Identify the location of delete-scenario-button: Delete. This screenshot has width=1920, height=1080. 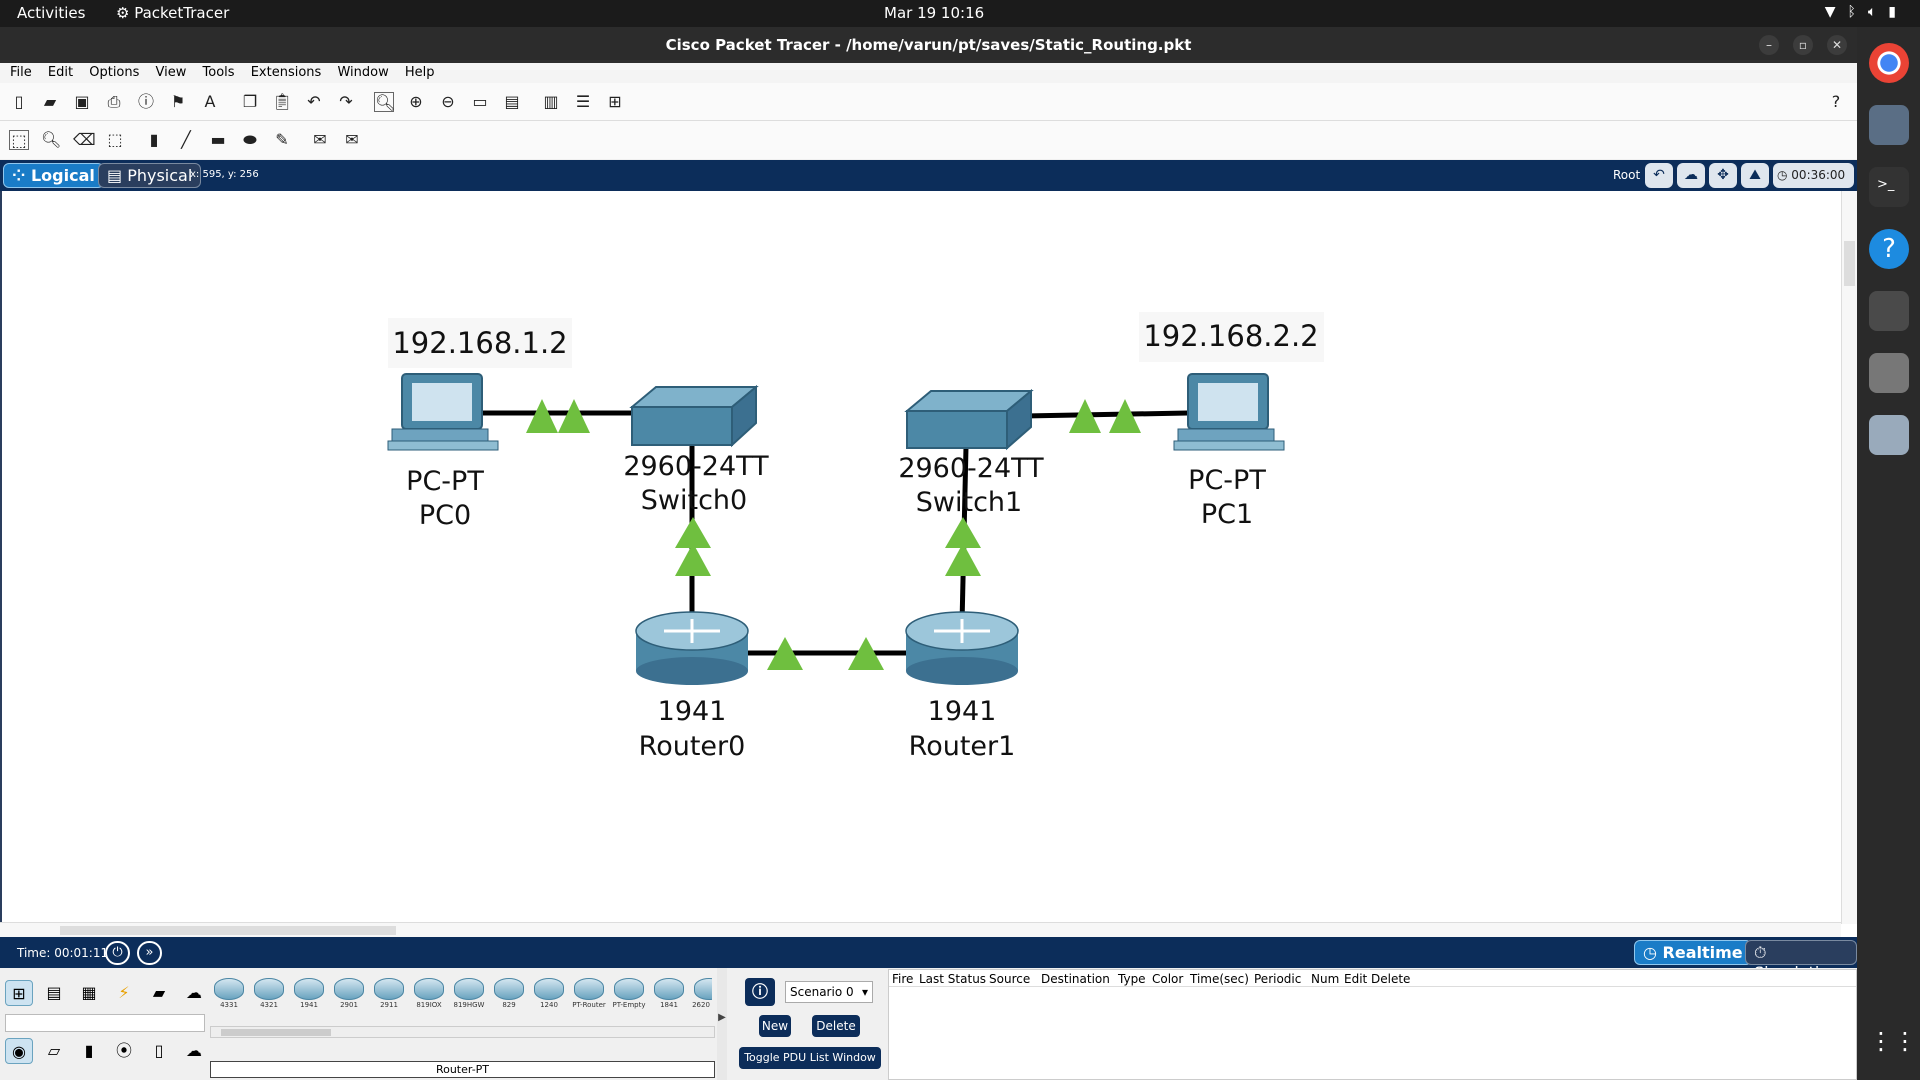
(836, 1026).